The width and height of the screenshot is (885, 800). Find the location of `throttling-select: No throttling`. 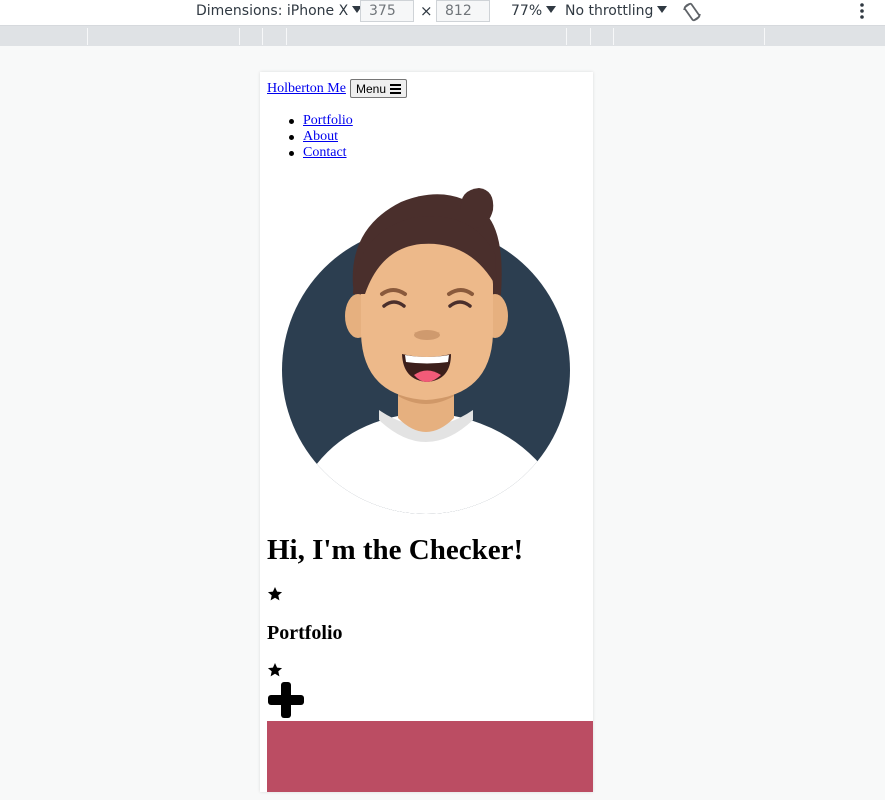

throttling-select: No throttling is located at coordinates (616, 12).